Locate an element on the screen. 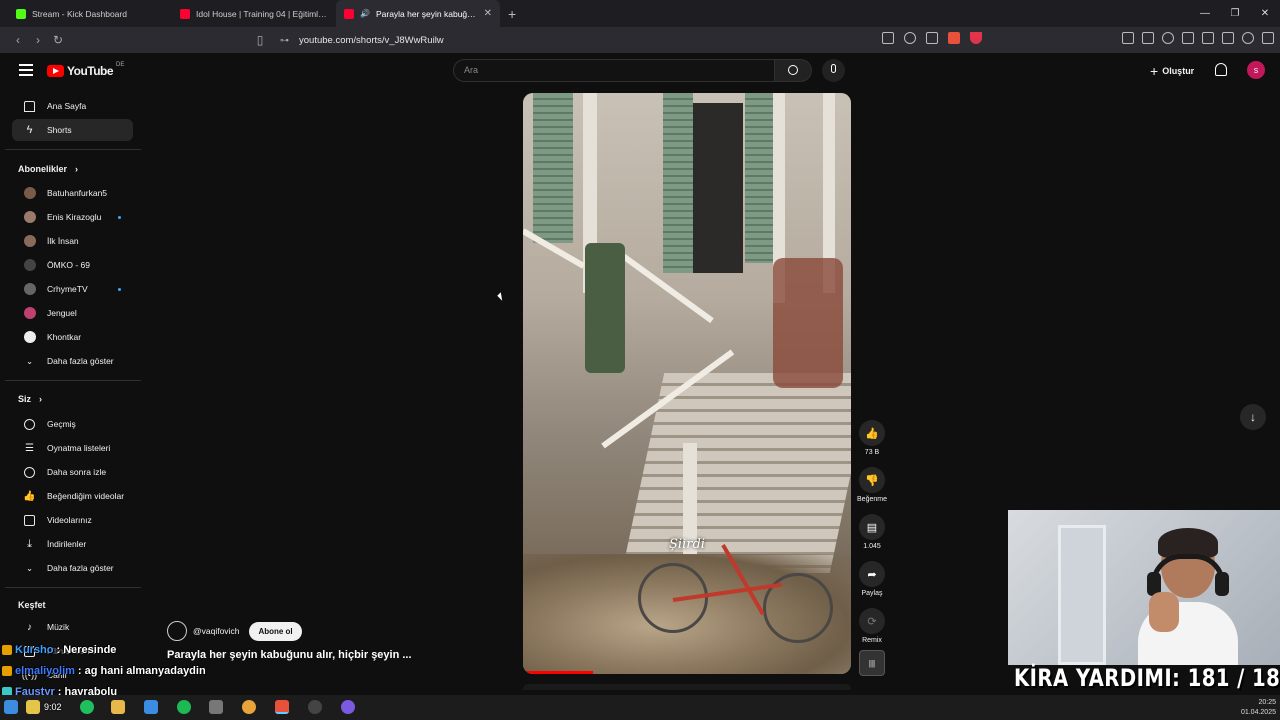 This screenshot has width=1280, height=720. sidebar-item-sub: Batuhanfurkan5 is located at coordinates (72, 193).